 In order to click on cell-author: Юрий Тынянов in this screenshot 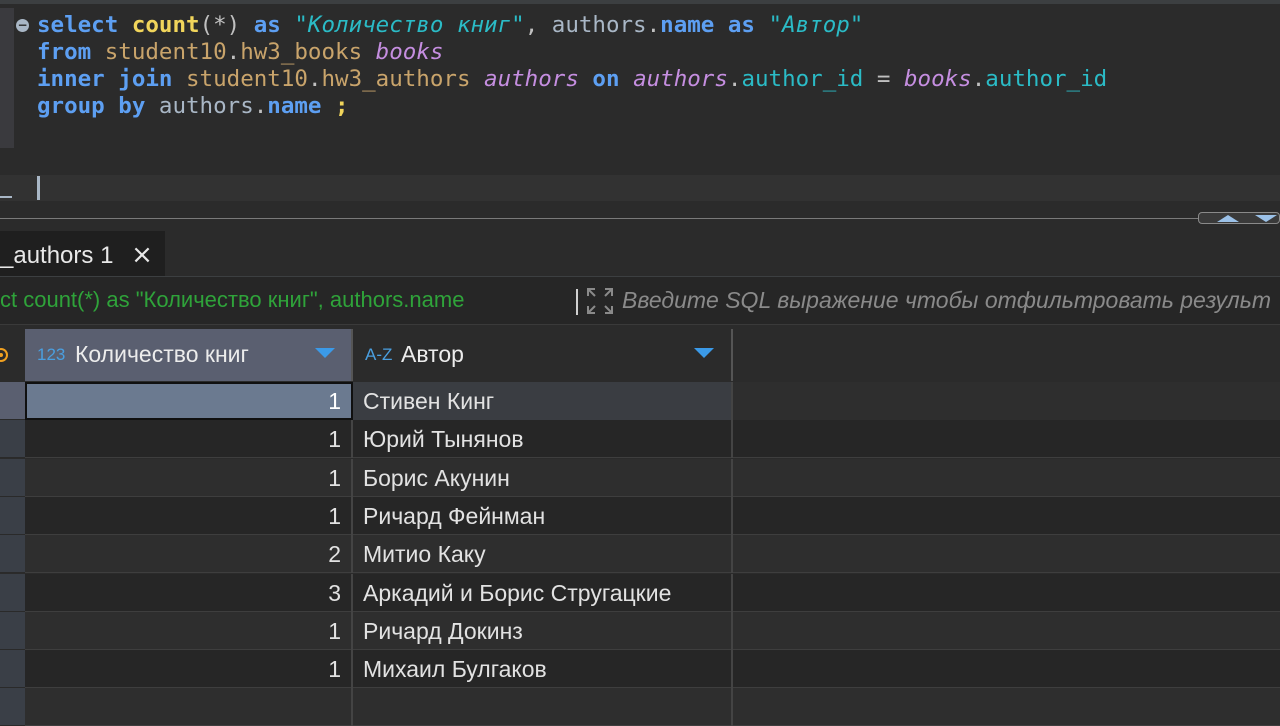, I will do `click(543, 439)`.